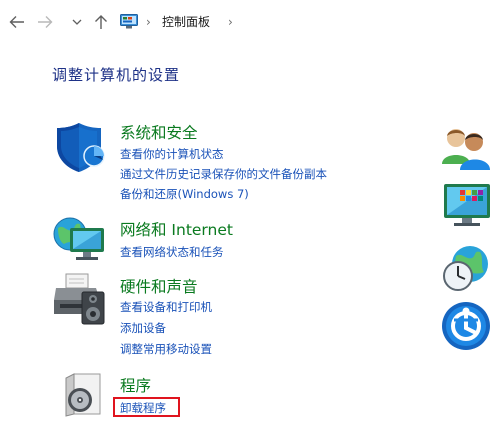  Describe the element at coordinates (146, 407) in the screenshot. I see `highlight-box` at that location.